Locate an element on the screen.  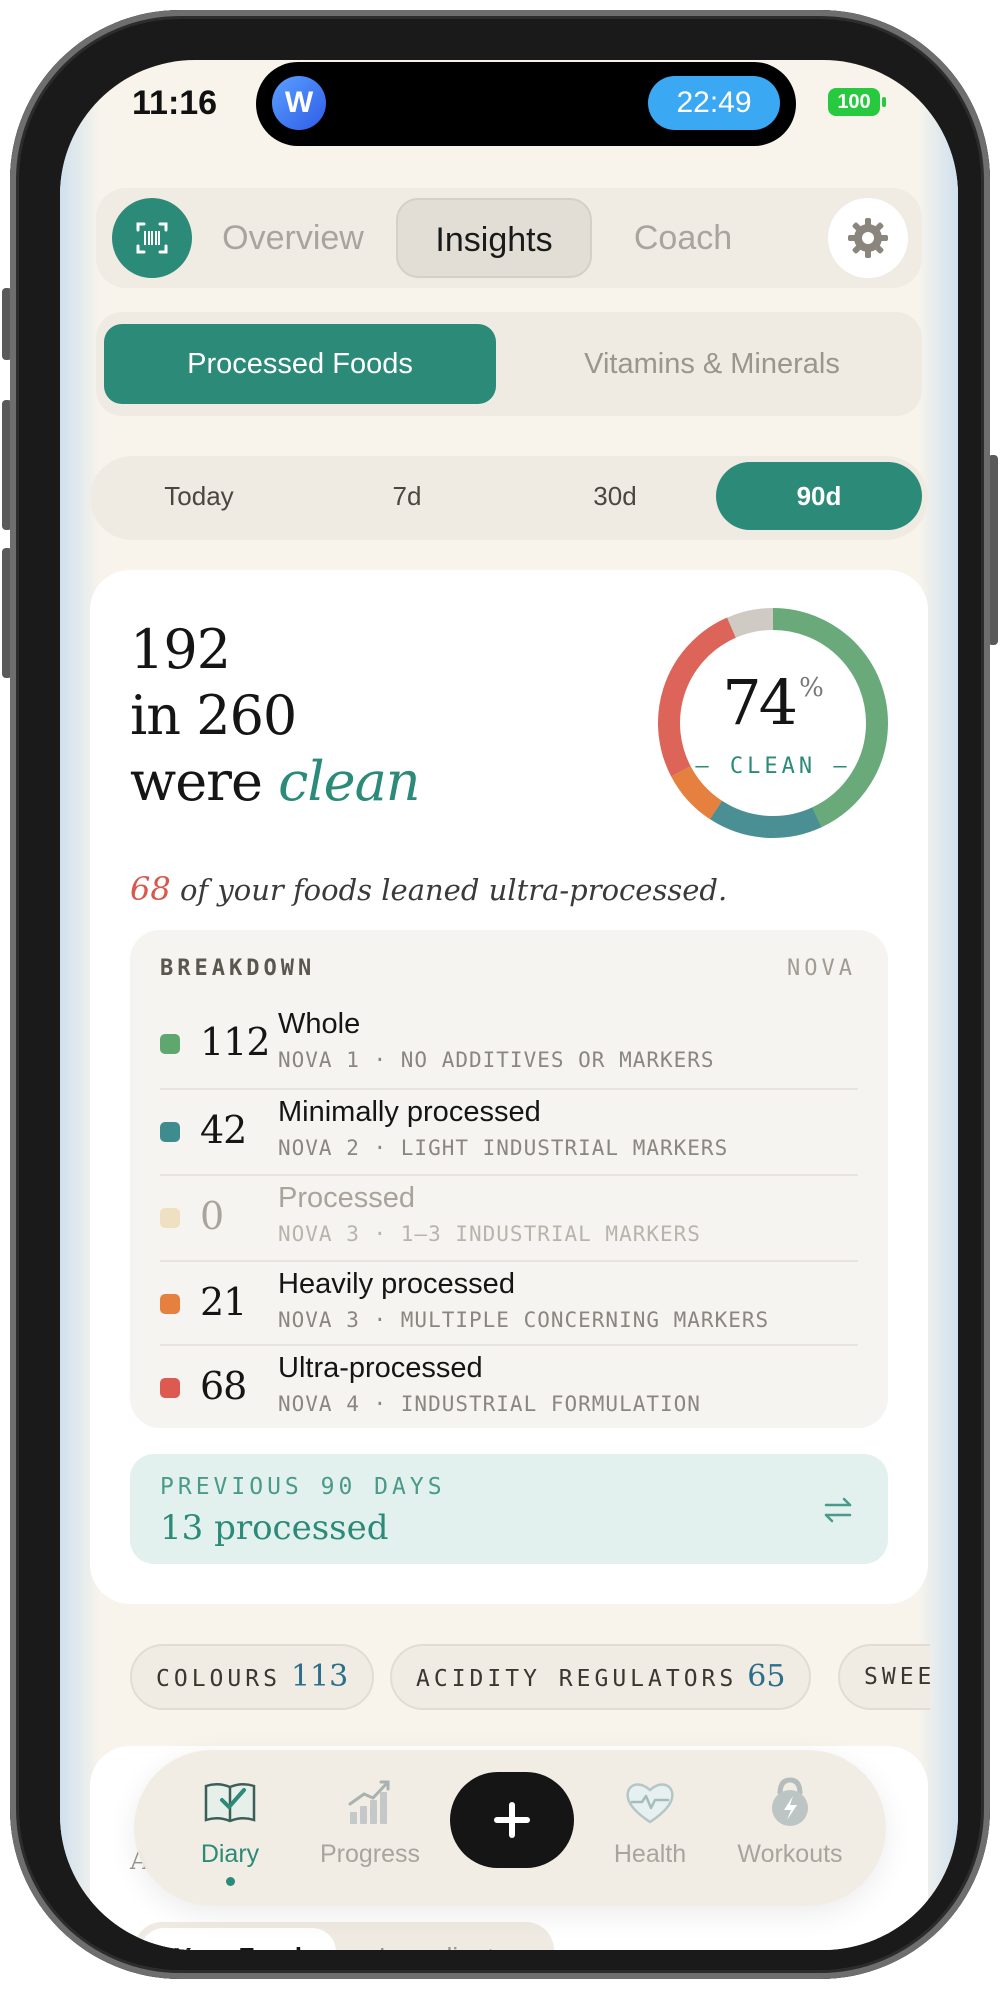
tab-insights: Insights is located at coordinates (494, 238).